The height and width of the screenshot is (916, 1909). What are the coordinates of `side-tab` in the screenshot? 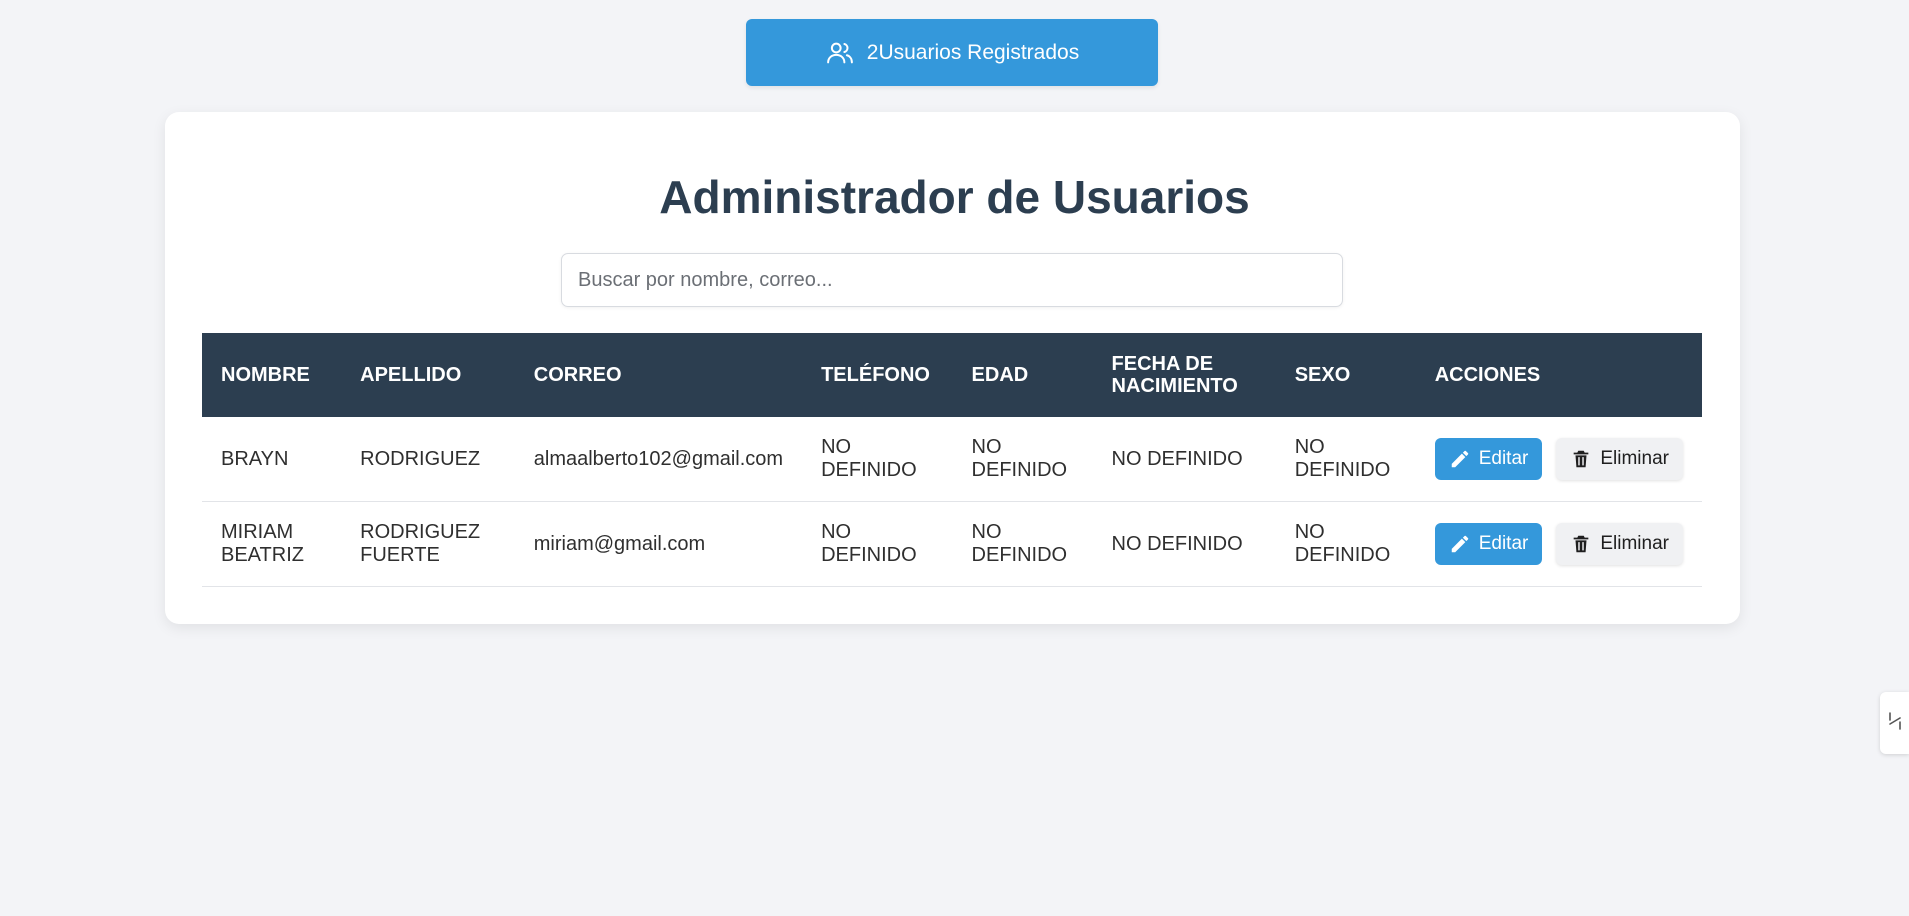 It's located at (1894, 723).